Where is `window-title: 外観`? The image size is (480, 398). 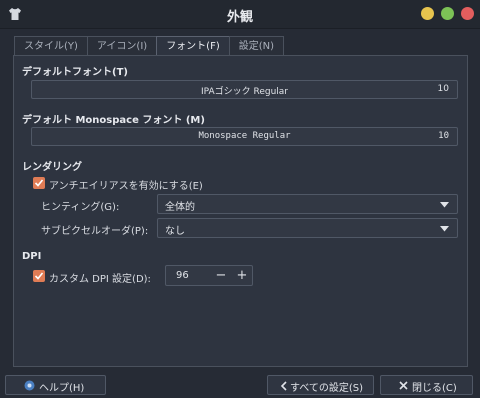 window-title: 外観 is located at coordinates (239, 17).